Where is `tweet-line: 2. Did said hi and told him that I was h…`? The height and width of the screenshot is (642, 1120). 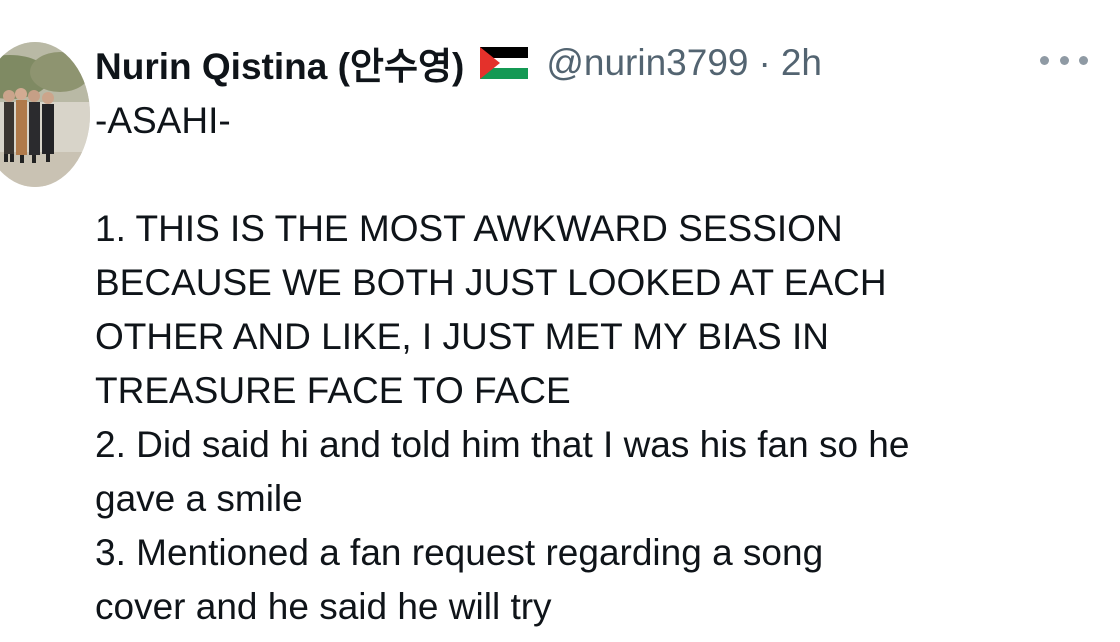 tweet-line: 2. Did said hi and told him that I was h… is located at coordinates (502, 444).